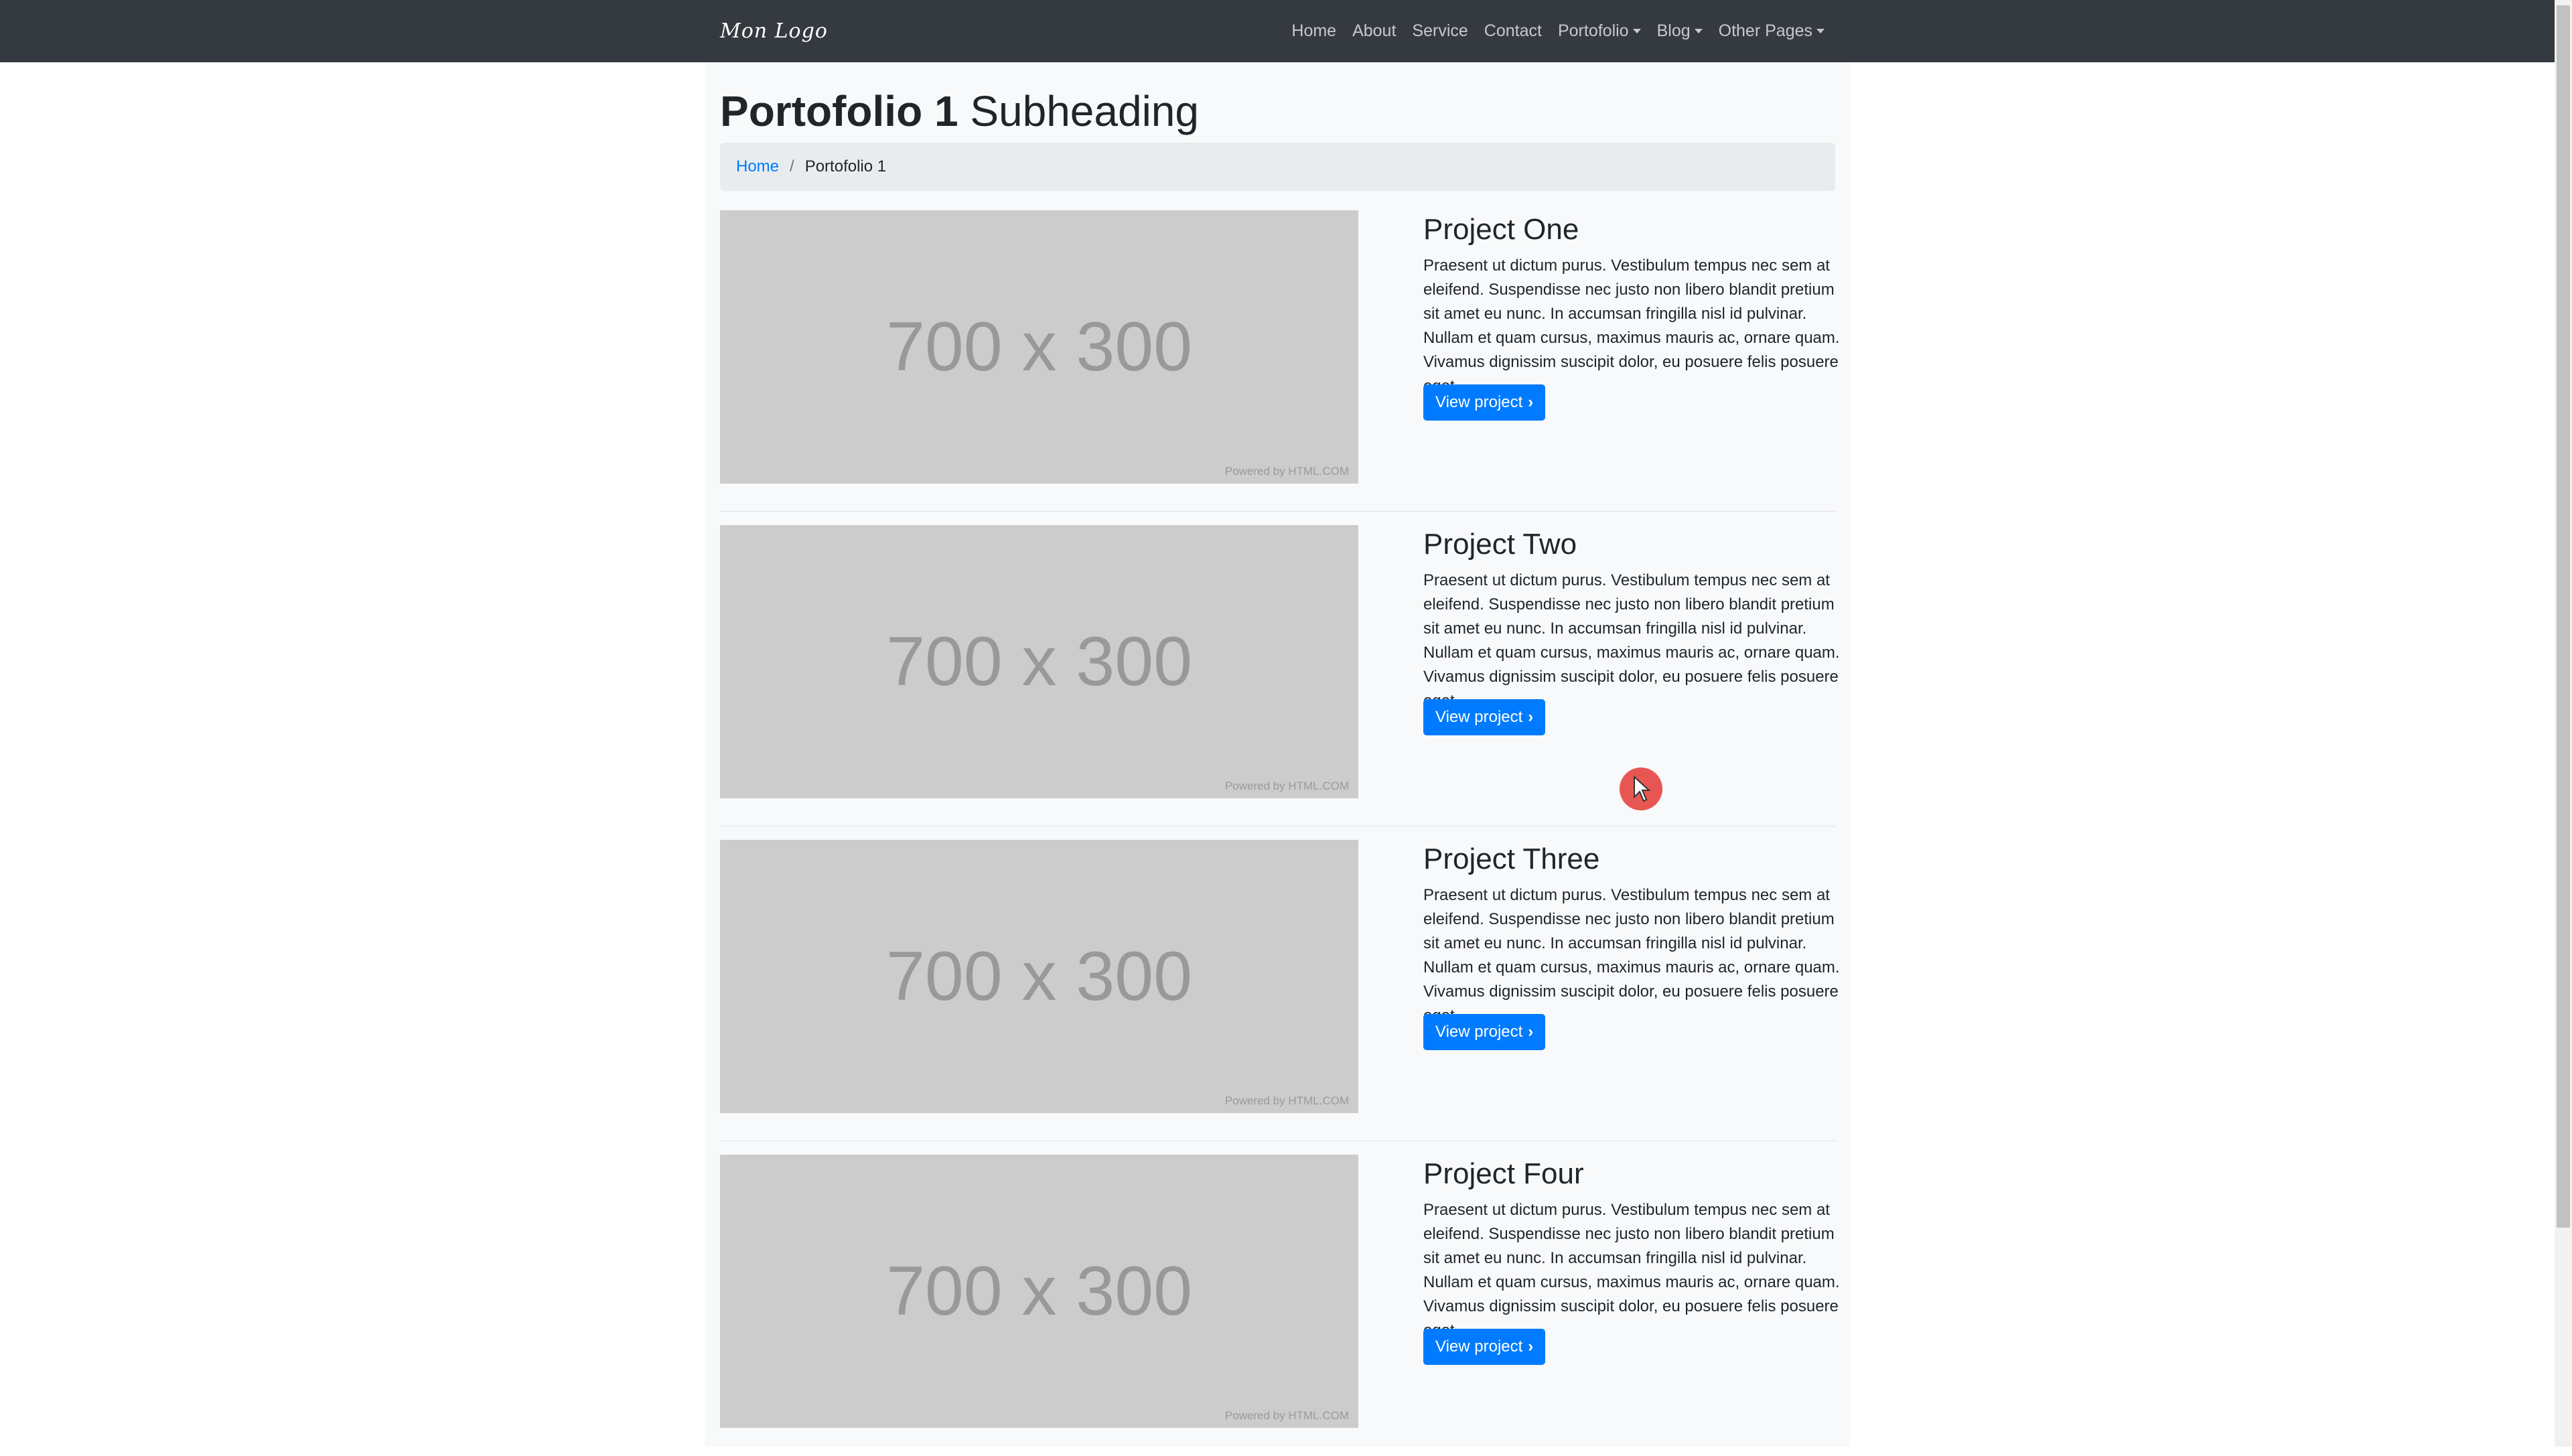  I want to click on brand-logo: Mon Logo, so click(774, 31).